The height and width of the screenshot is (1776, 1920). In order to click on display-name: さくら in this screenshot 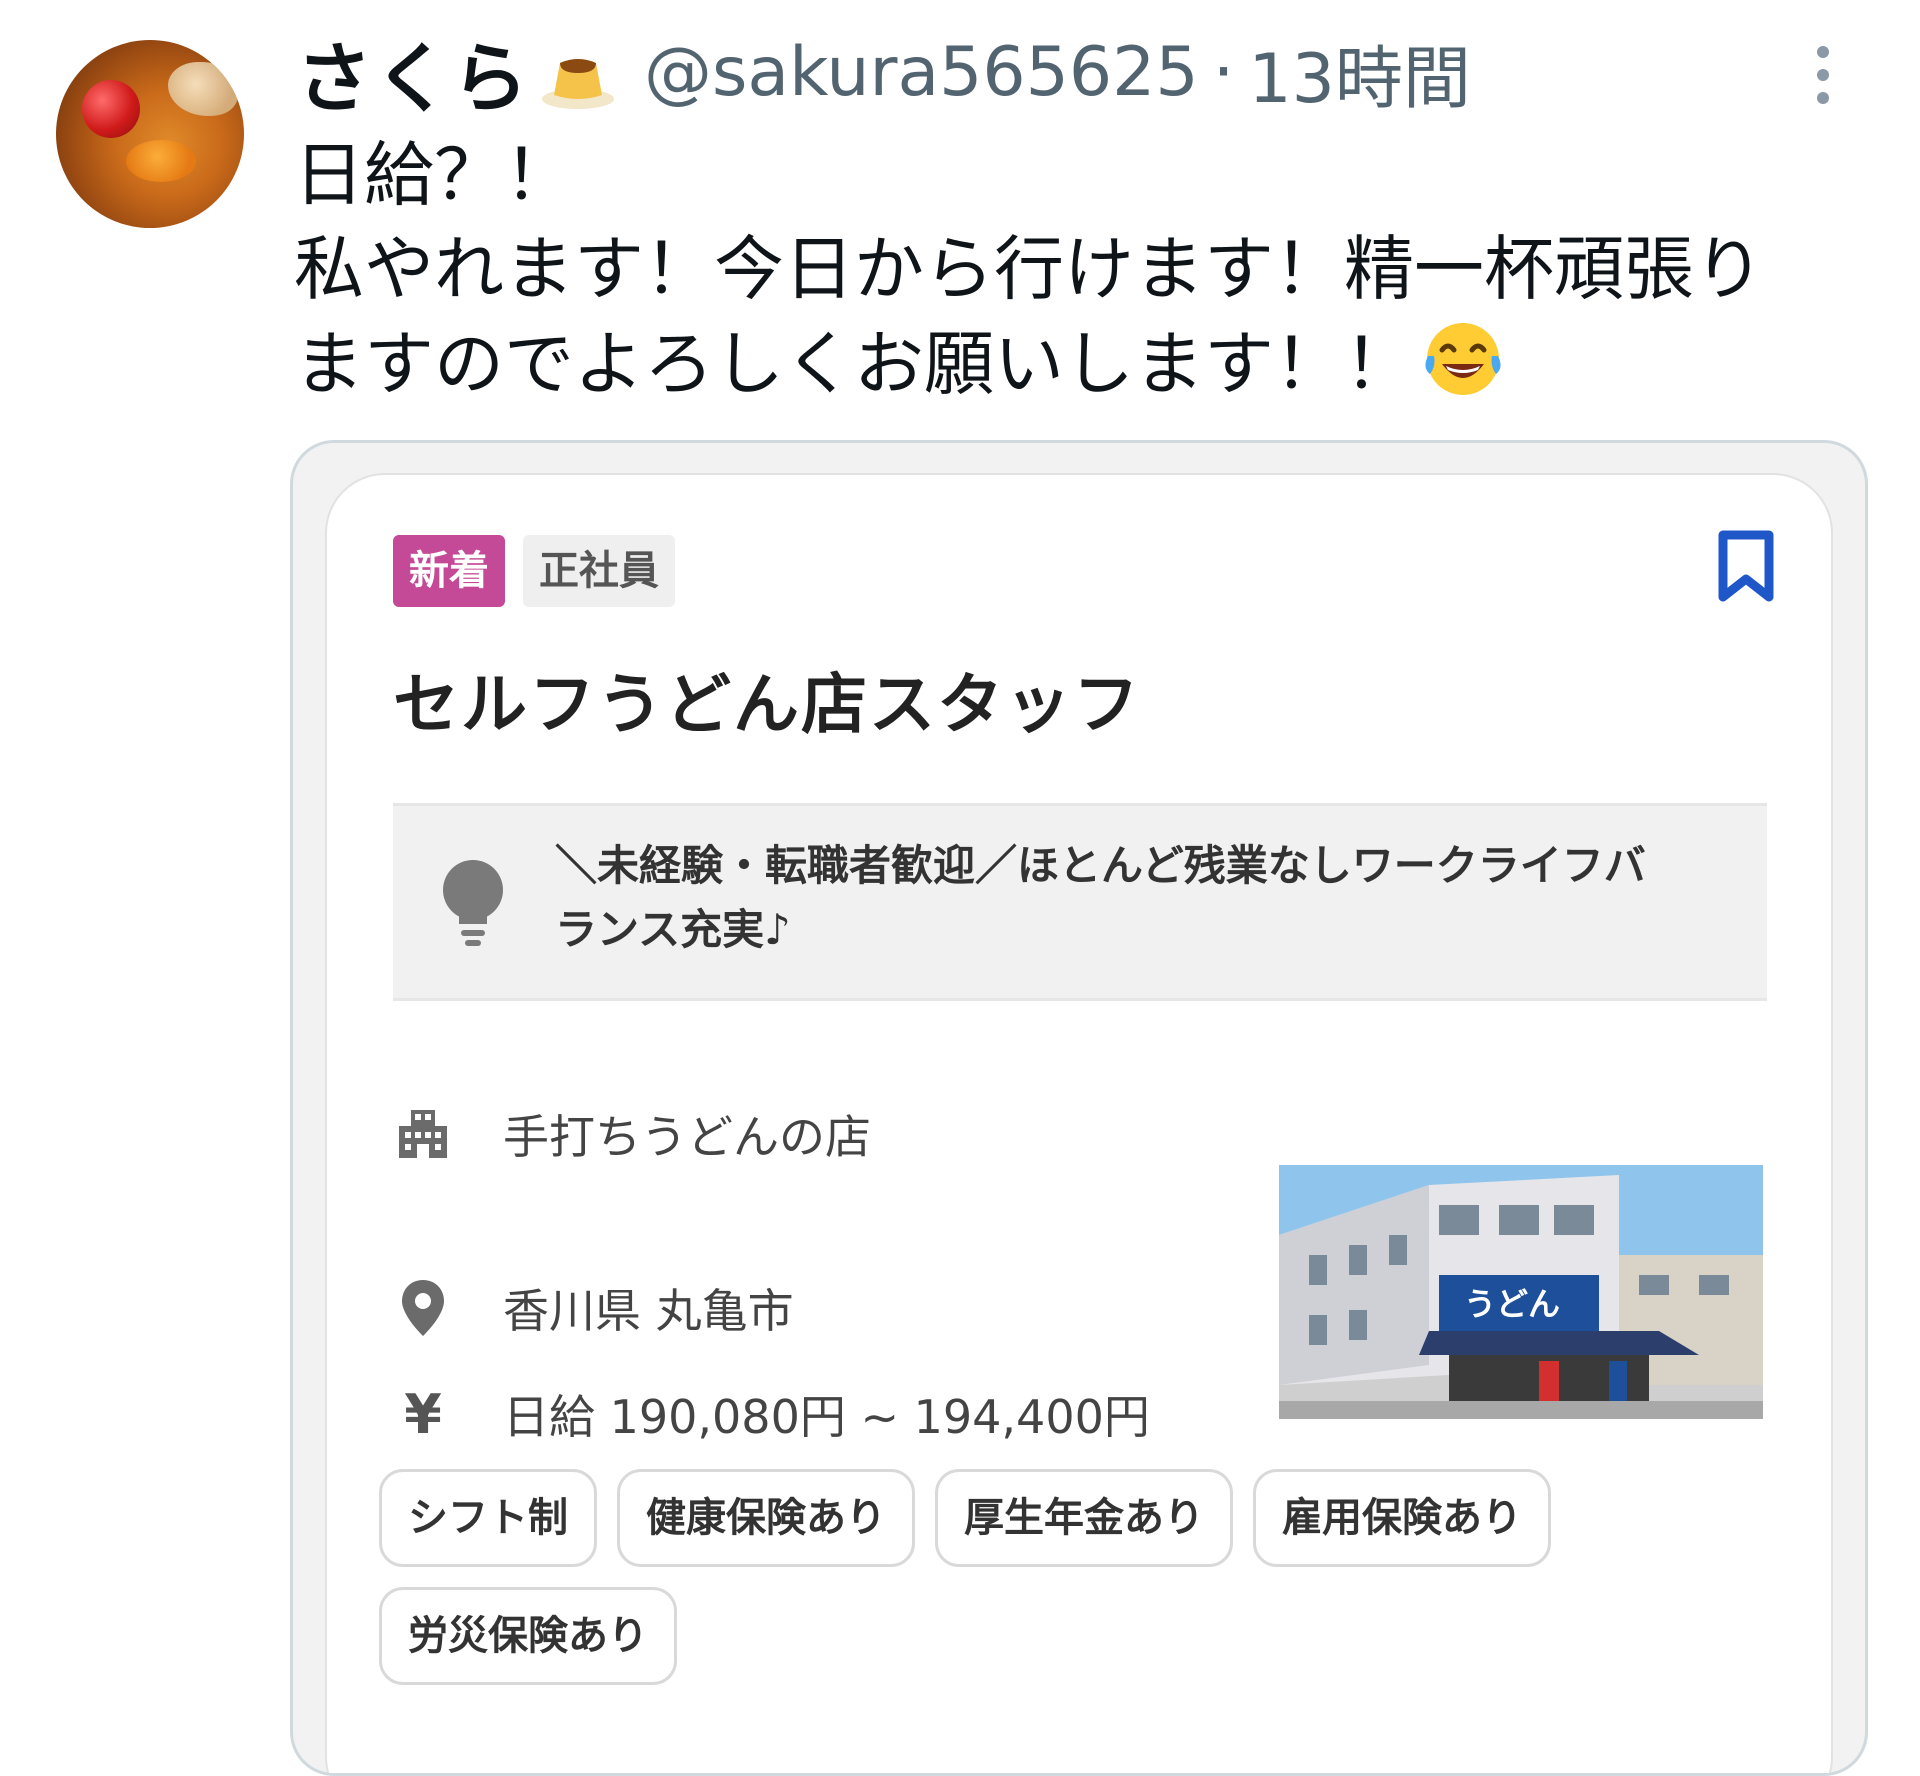, I will do `click(413, 72)`.